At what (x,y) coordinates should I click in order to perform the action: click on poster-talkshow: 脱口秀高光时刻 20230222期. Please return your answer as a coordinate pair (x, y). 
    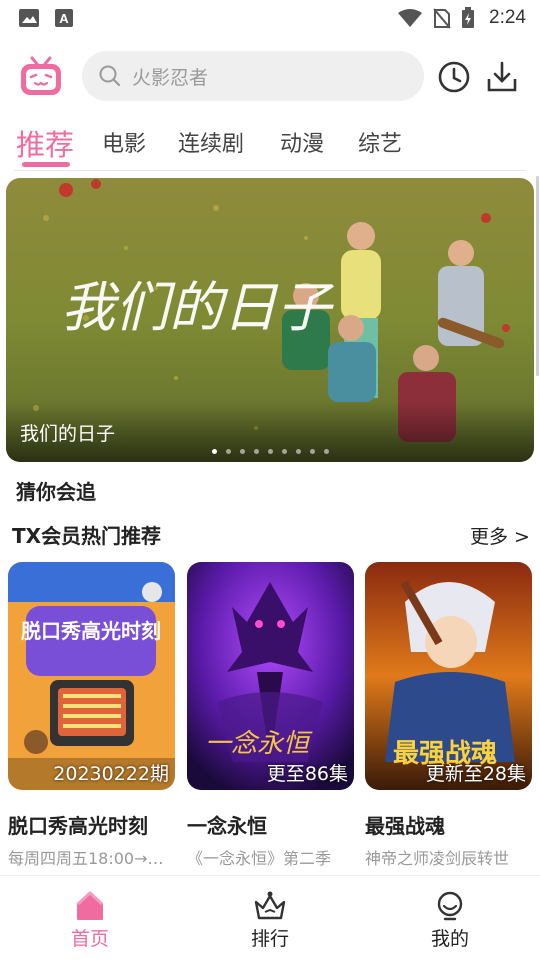
    Looking at the image, I should click on (91, 676).